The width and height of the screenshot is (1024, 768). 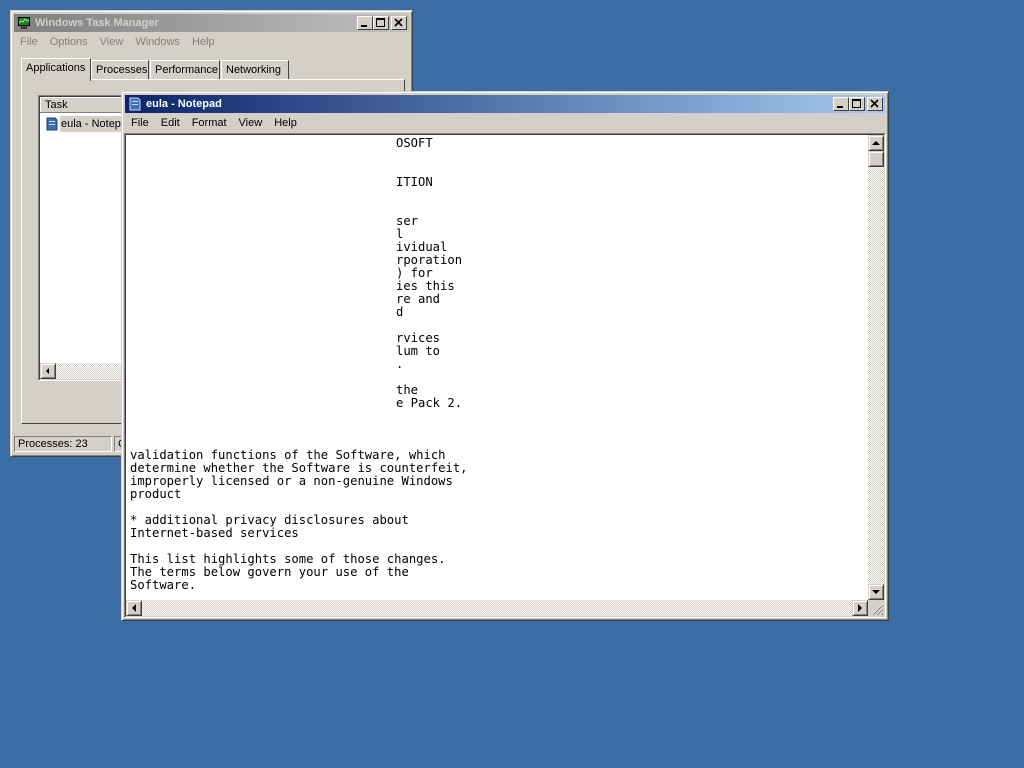 What do you see at coordinates (156, 494) in the screenshot?
I see `text-line: product` at bounding box center [156, 494].